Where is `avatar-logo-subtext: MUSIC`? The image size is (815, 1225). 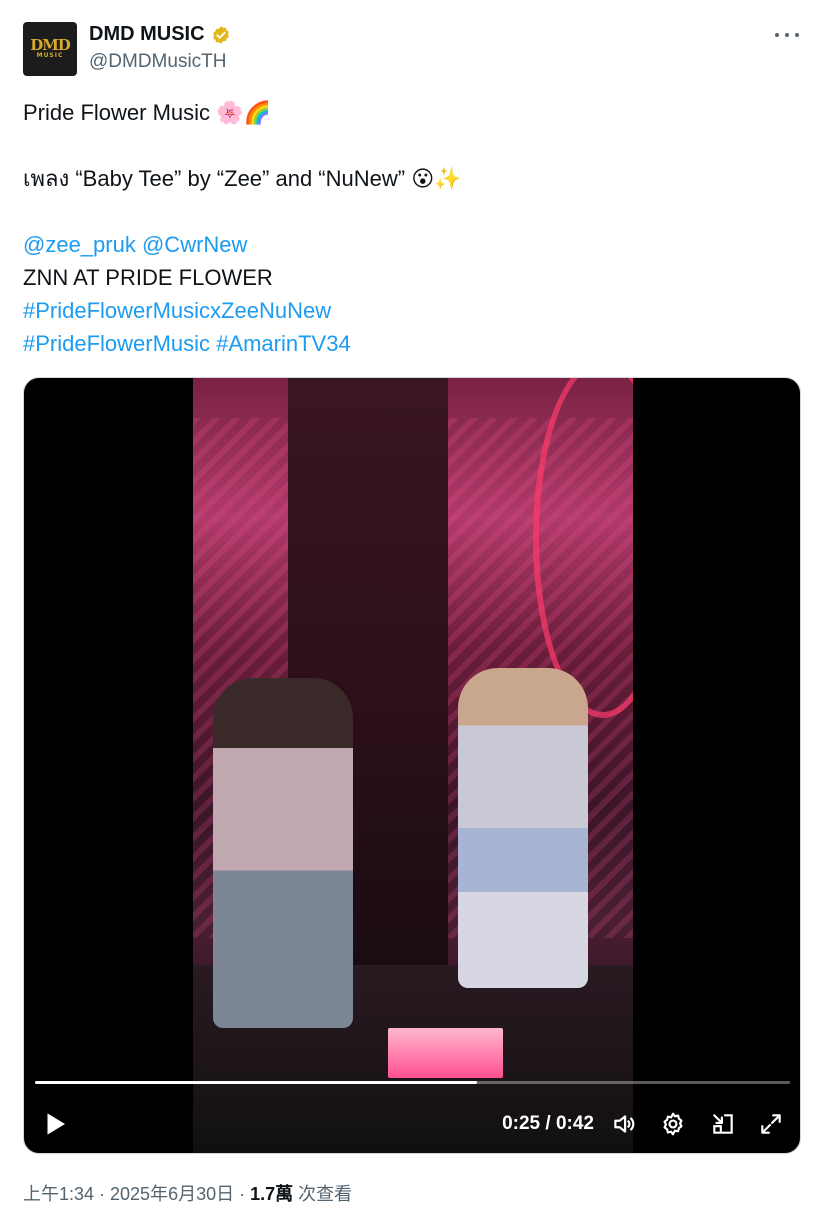
avatar-logo-subtext: MUSIC is located at coordinates (50, 55).